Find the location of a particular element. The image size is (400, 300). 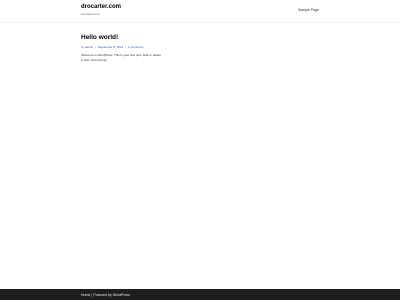

post-meta: by admin / September 8, 2021 / 1 Comment is located at coordinates (171, 47).